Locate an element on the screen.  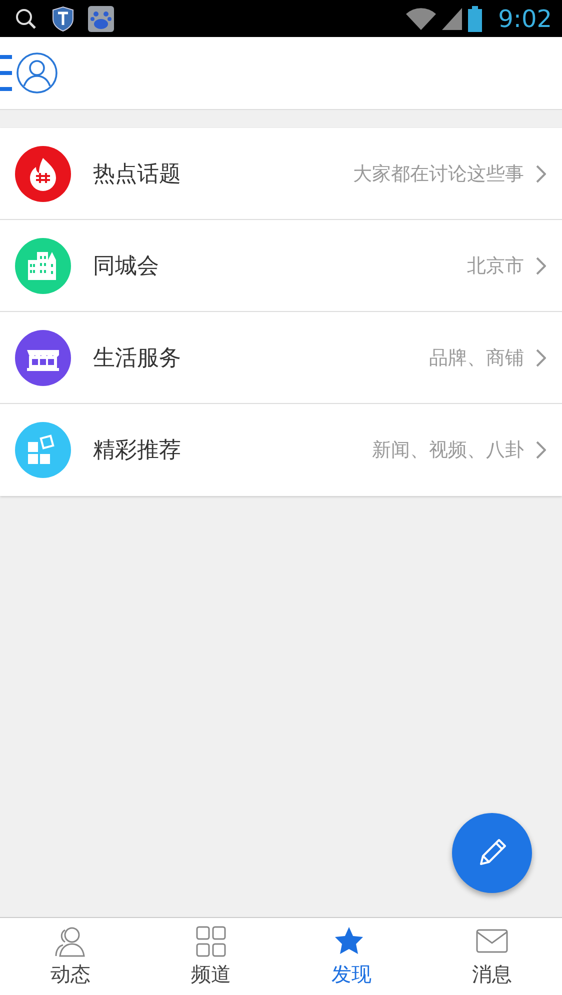
item-subtitle: 新闻、视频、八卦 is located at coordinates (448, 450).